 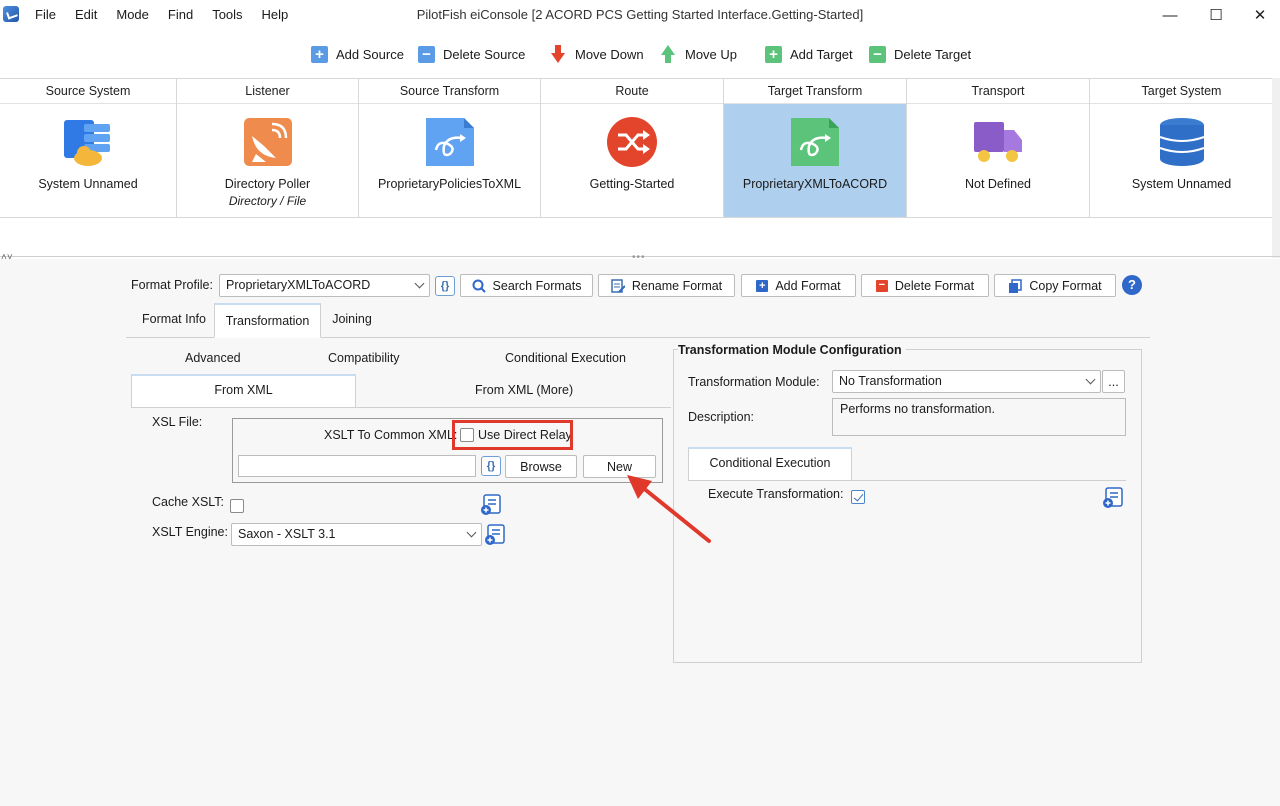 What do you see at coordinates (669, 509) in the screenshot?
I see `annotation-arrow-icon` at bounding box center [669, 509].